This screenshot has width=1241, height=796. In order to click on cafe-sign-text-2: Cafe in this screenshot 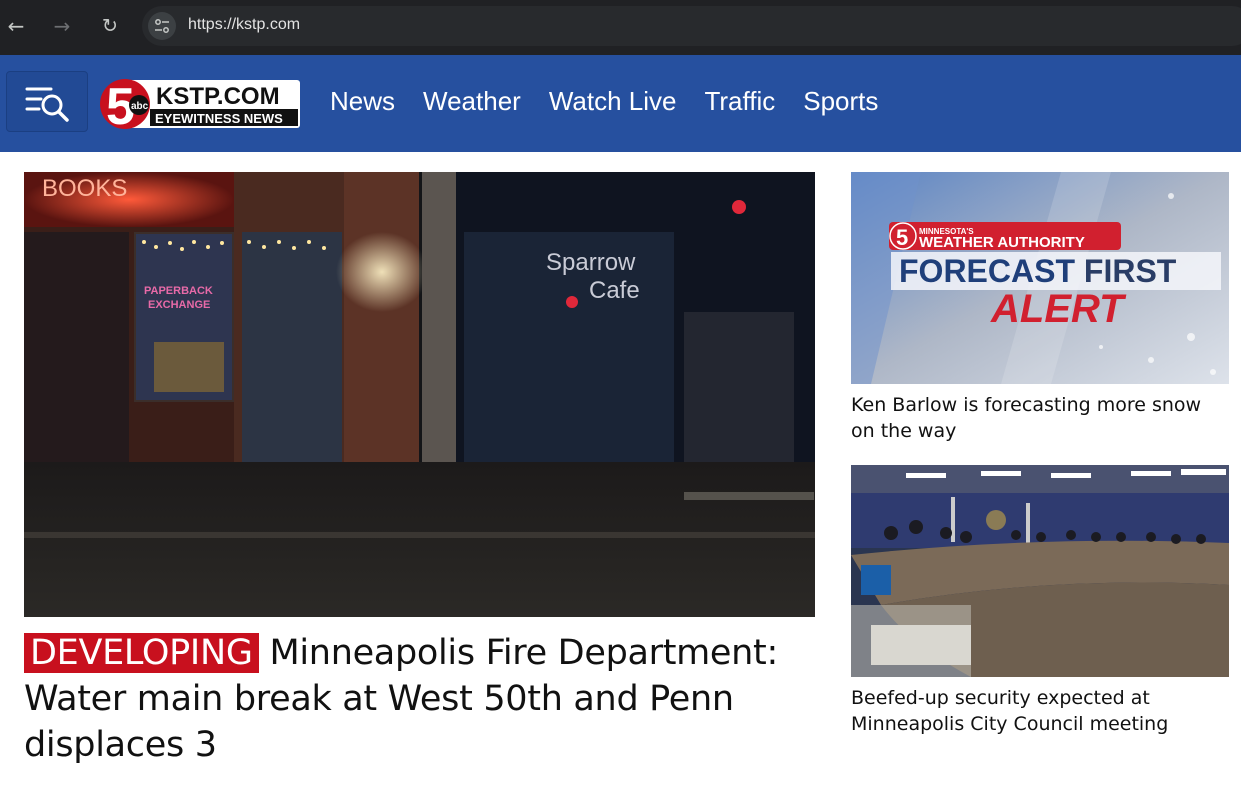, I will do `click(614, 290)`.